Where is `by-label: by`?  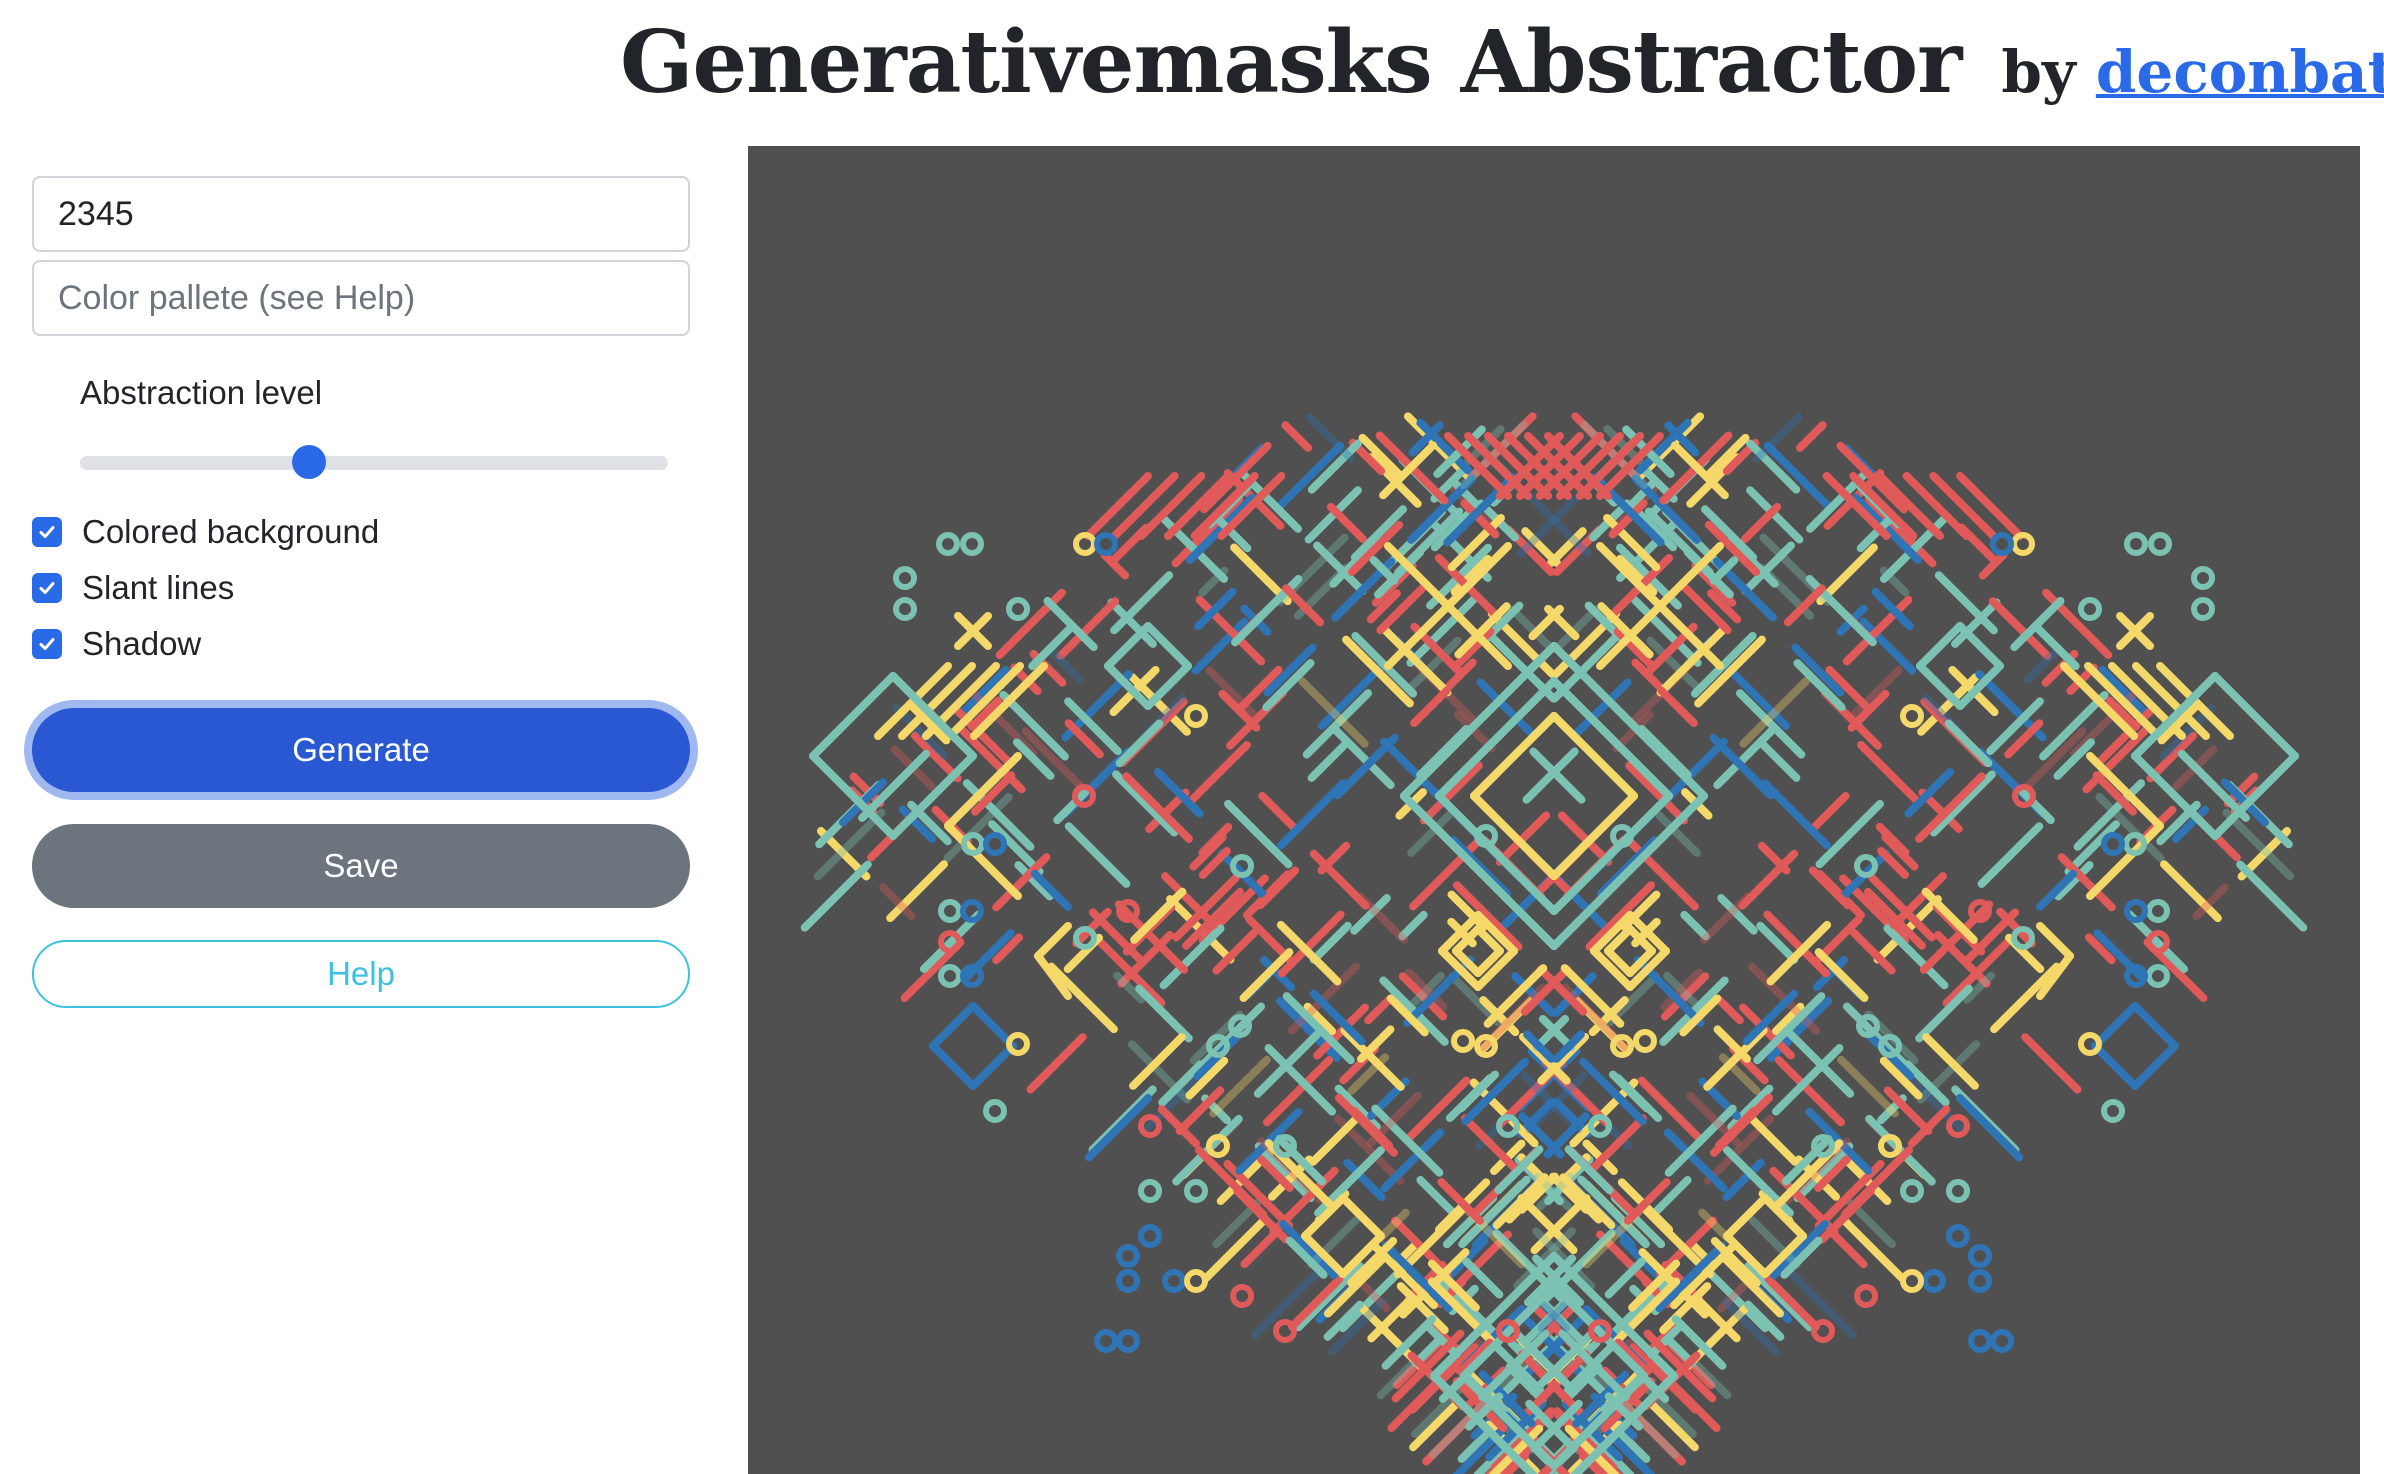 by-label: by is located at coordinates (2038, 72).